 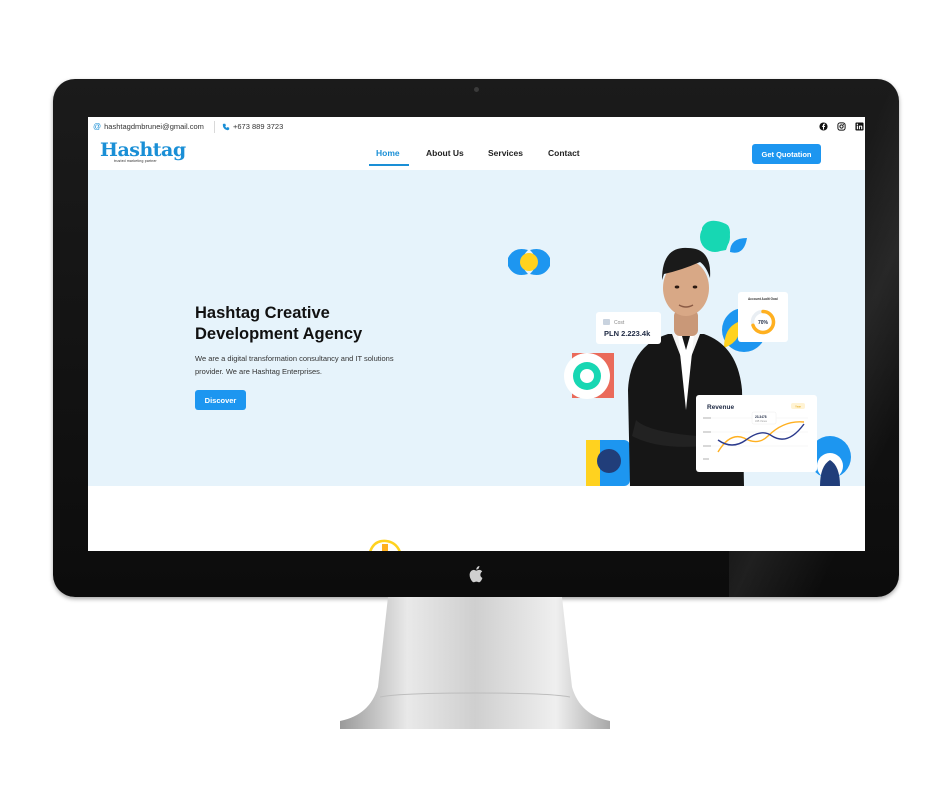 I want to click on phone-link: +673 889 3723, so click(x=252, y=126).